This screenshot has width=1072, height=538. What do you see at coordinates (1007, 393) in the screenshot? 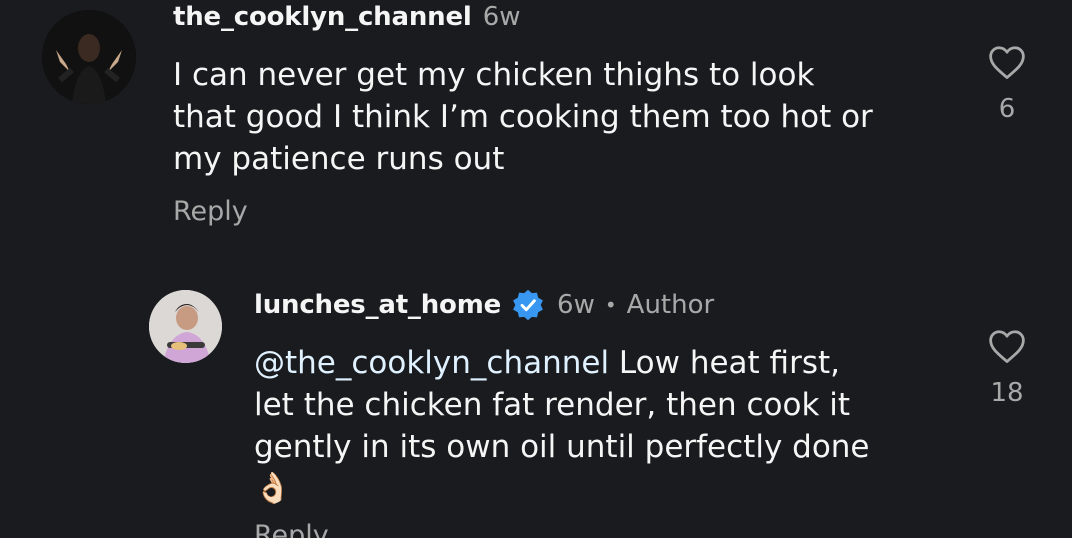
I see `like-count: 18` at bounding box center [1007, 393].